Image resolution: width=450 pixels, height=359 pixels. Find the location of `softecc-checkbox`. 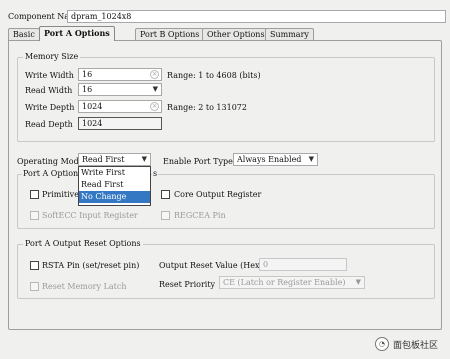

softecc-checkbox is located at coordinates (34, 215).